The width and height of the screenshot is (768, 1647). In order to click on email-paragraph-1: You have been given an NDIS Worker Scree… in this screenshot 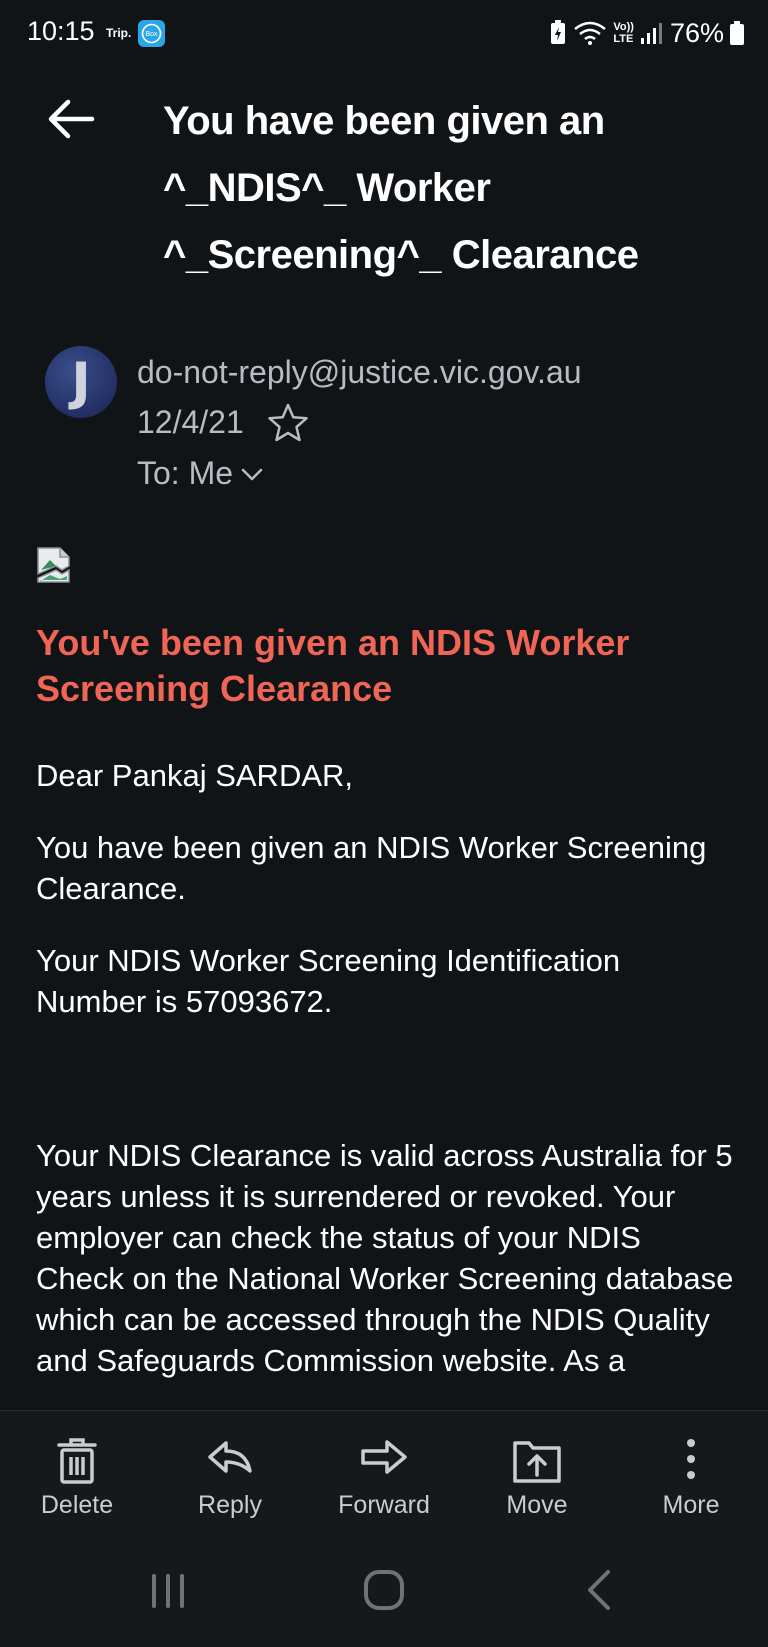, I will do `click(371, 868)`.